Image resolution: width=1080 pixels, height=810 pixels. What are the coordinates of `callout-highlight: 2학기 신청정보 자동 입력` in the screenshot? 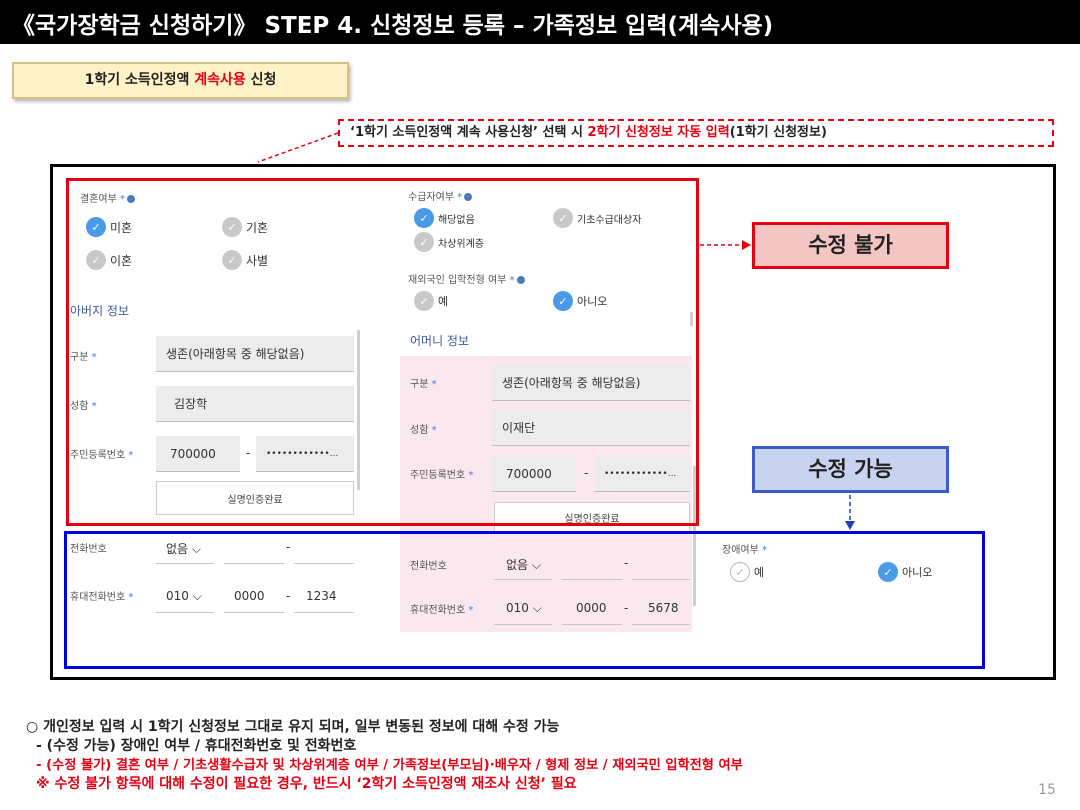 It's located at (658, 132).